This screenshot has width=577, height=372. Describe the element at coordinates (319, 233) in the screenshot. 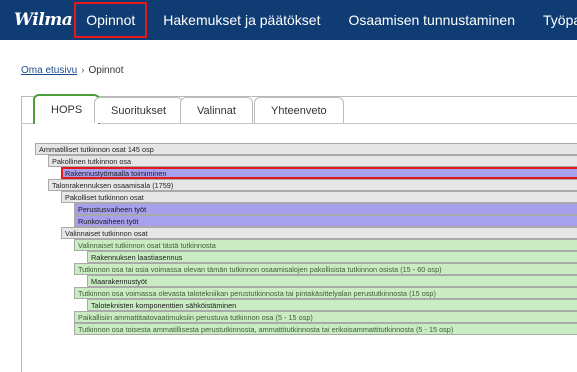

I see `tree-group-row: Valinnaiset tutkinnon osat` at that location.